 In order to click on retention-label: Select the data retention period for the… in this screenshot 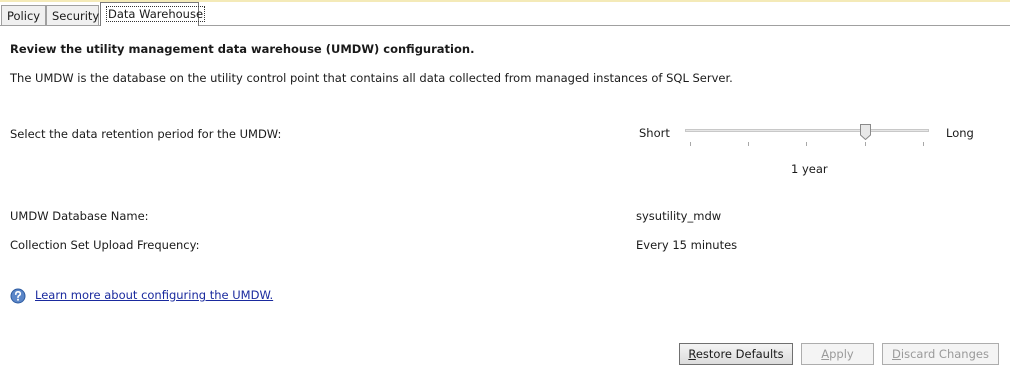, I will do `click(146, 134)`.